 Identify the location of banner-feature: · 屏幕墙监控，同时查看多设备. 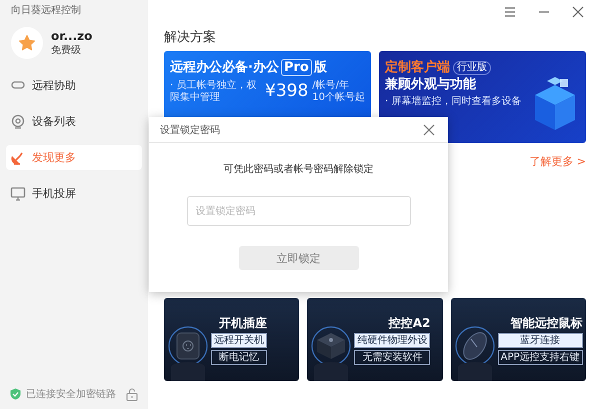
(453, 102).